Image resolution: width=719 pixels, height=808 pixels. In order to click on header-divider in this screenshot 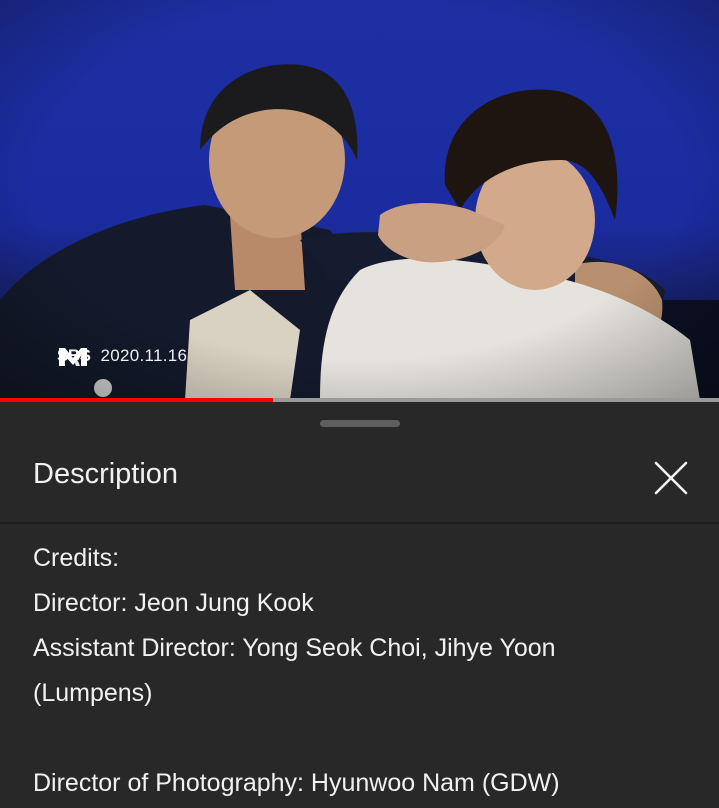, I will do `click(359, 523)`.